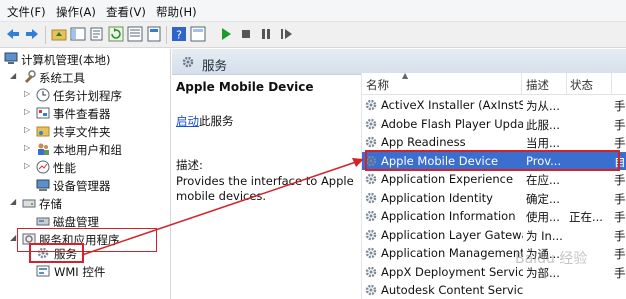 The height and width of the screenshot is (299, 626). I want to click on service-name: Application Management, so click(452, 253).